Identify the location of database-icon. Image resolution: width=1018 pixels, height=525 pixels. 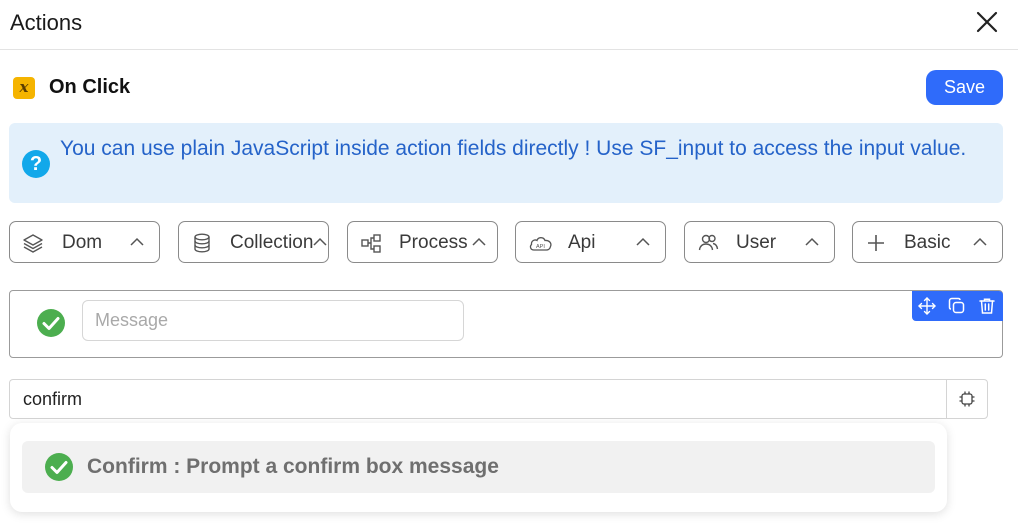
(202, 243).